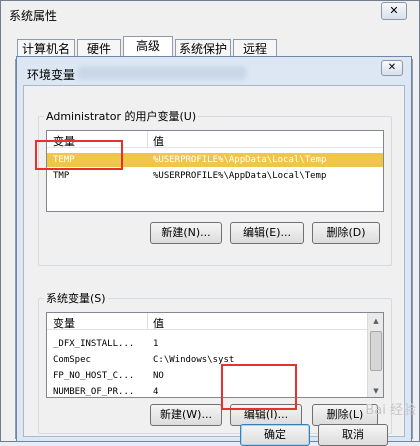  I want to click on scroll-up-icon: ▲, so click(375, 321).